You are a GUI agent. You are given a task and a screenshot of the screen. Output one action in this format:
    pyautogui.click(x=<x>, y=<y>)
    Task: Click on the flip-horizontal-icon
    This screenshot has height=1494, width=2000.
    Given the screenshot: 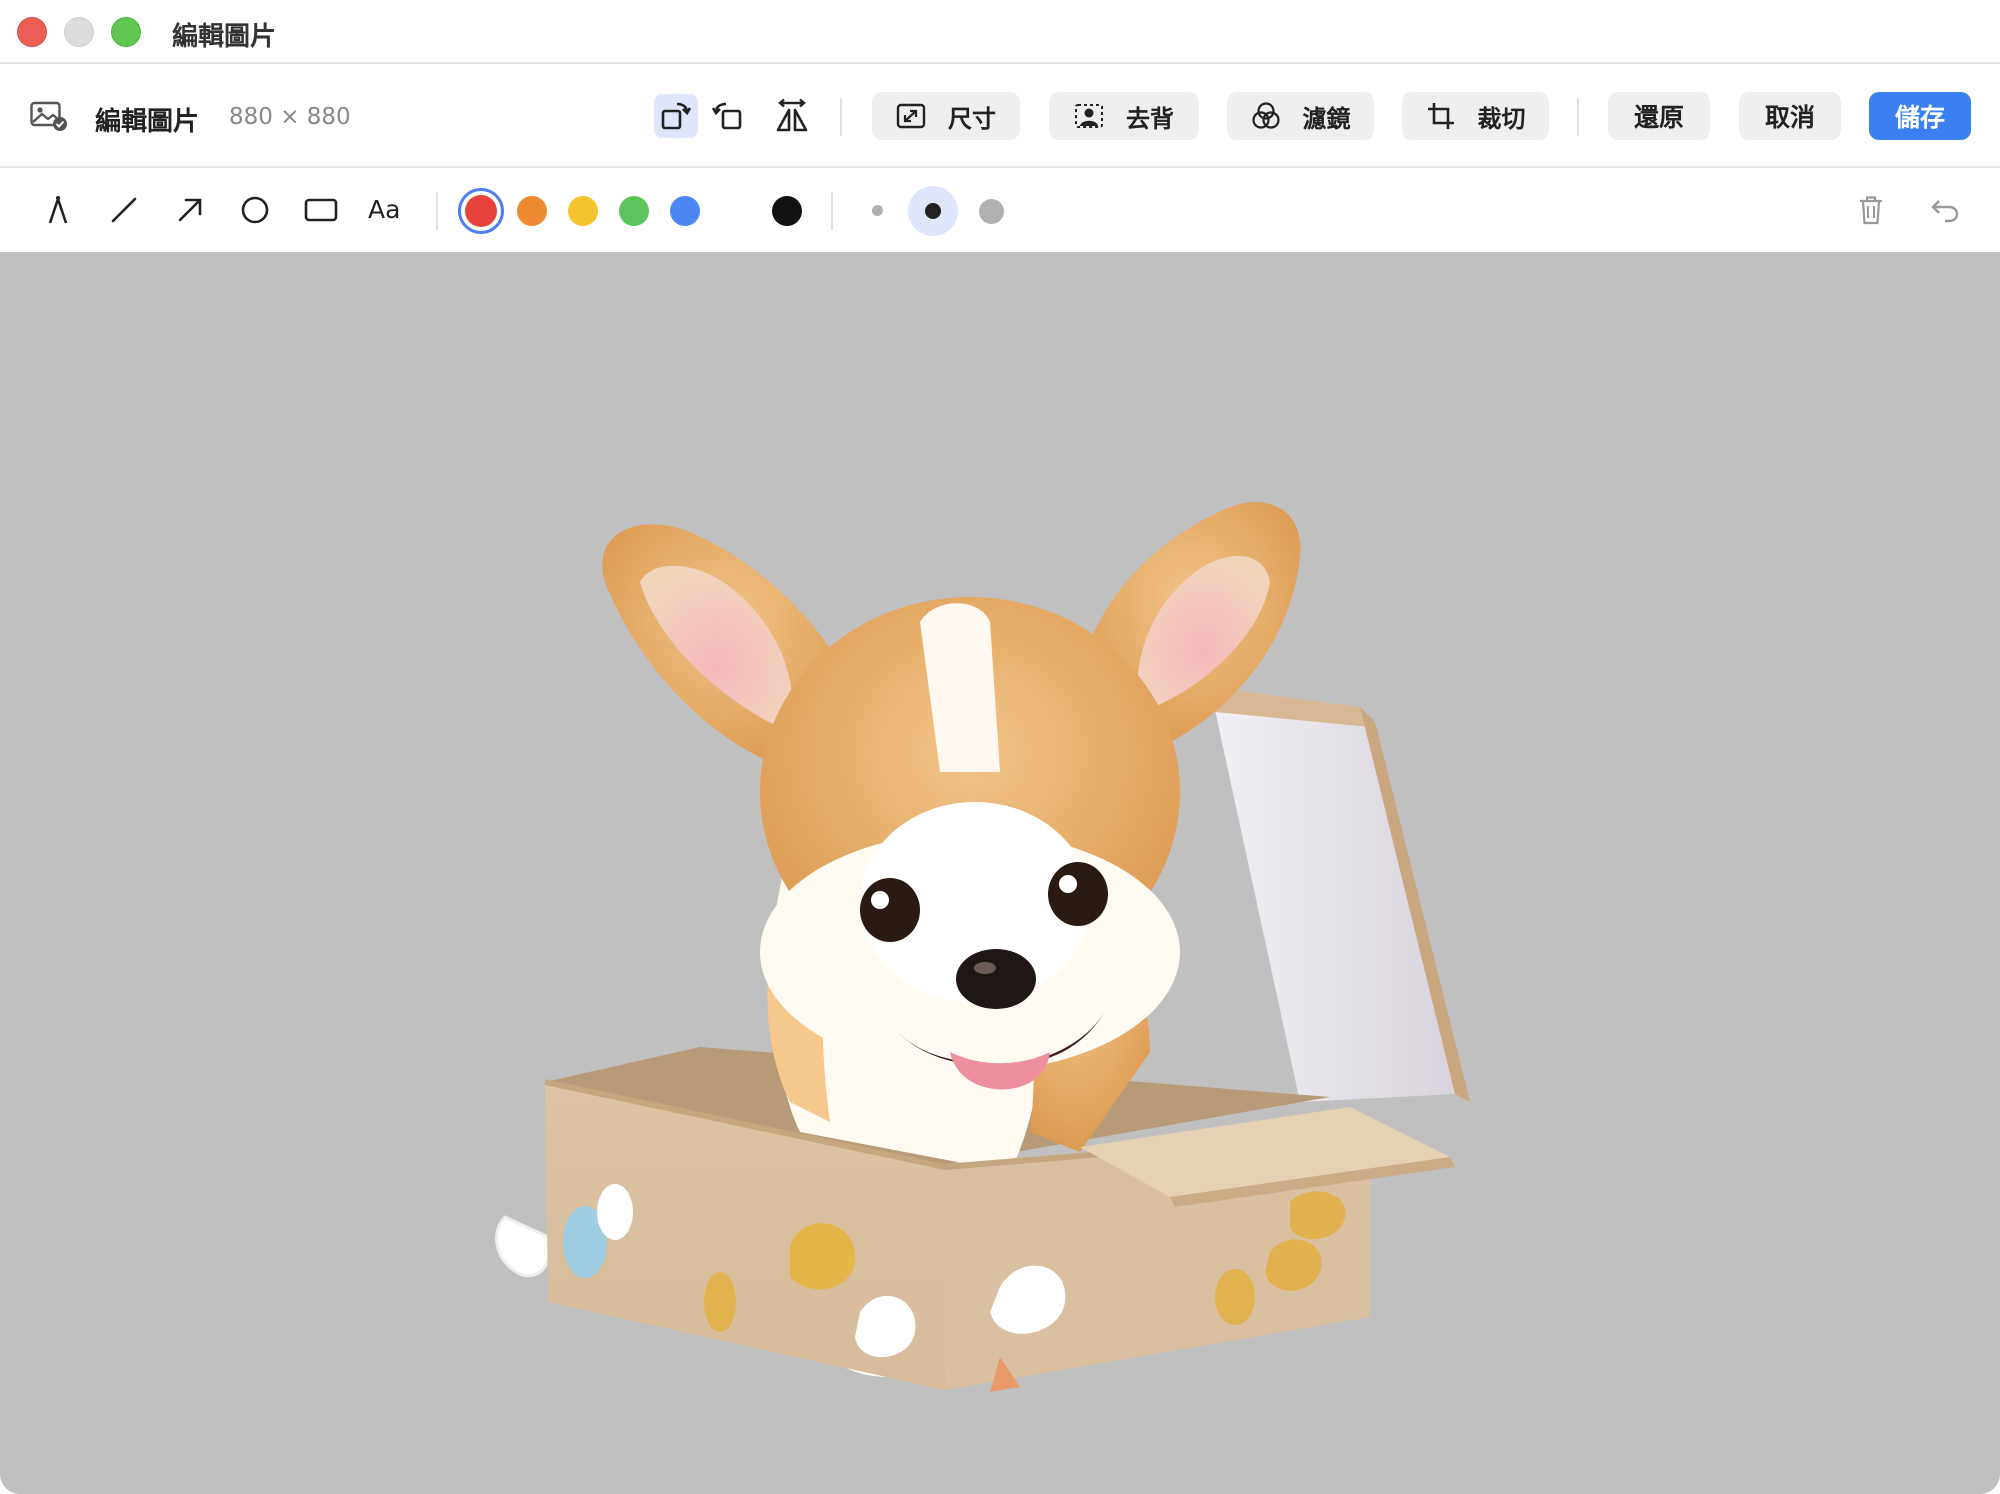 What is the action you would take?
    pyautogui.click(x=792, y=115)
    